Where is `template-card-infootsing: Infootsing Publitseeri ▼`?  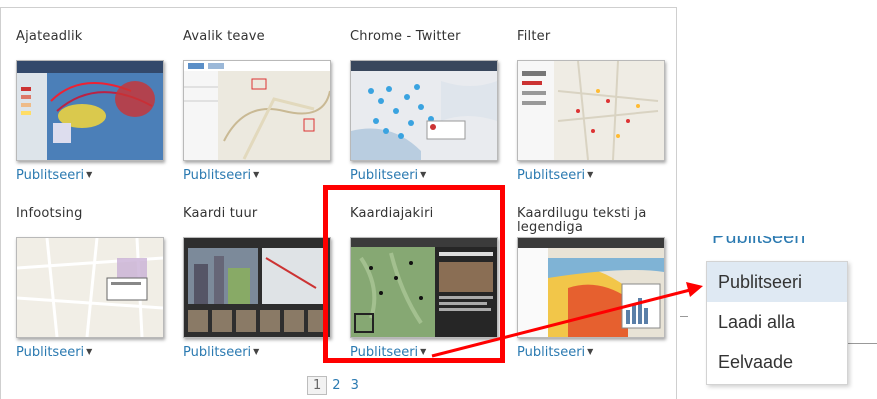 template-card-infootsing: Infootsing Publitseeri ▼ is located at coordinates (91, 283).